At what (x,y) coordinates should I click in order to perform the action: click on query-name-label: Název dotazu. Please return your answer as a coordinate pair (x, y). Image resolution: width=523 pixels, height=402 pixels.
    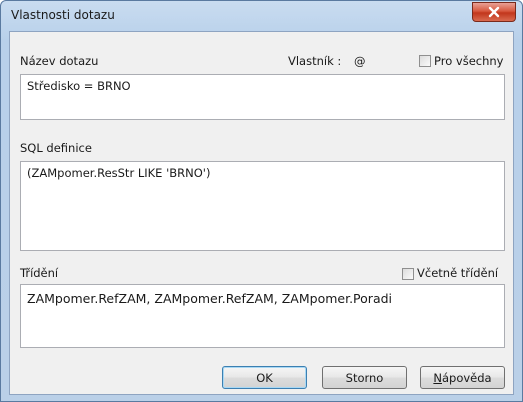
    Looking at the image, I should click on (59, 61).